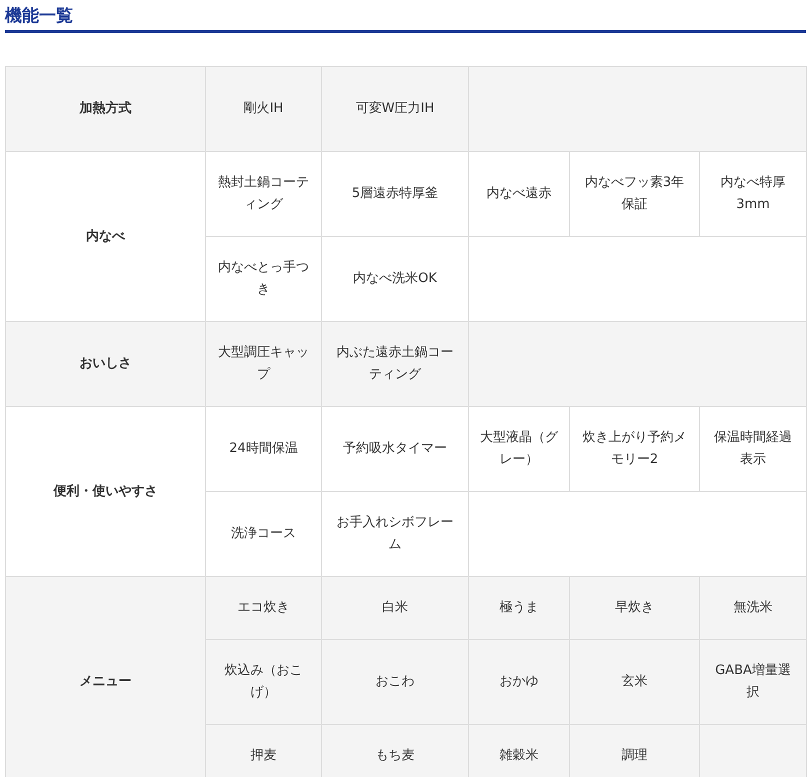  I want to click on feature-label: 熱封土鍋コーティング, so click(263, 193).